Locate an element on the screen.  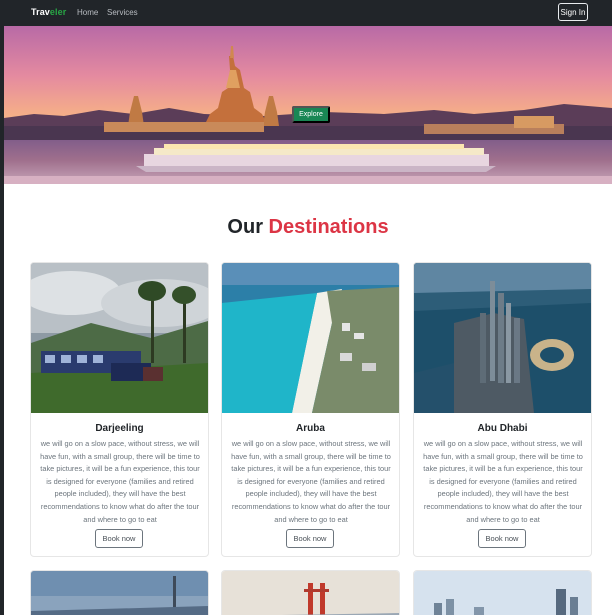
brand-logo: Traveler is located at coordinates (48, 12).